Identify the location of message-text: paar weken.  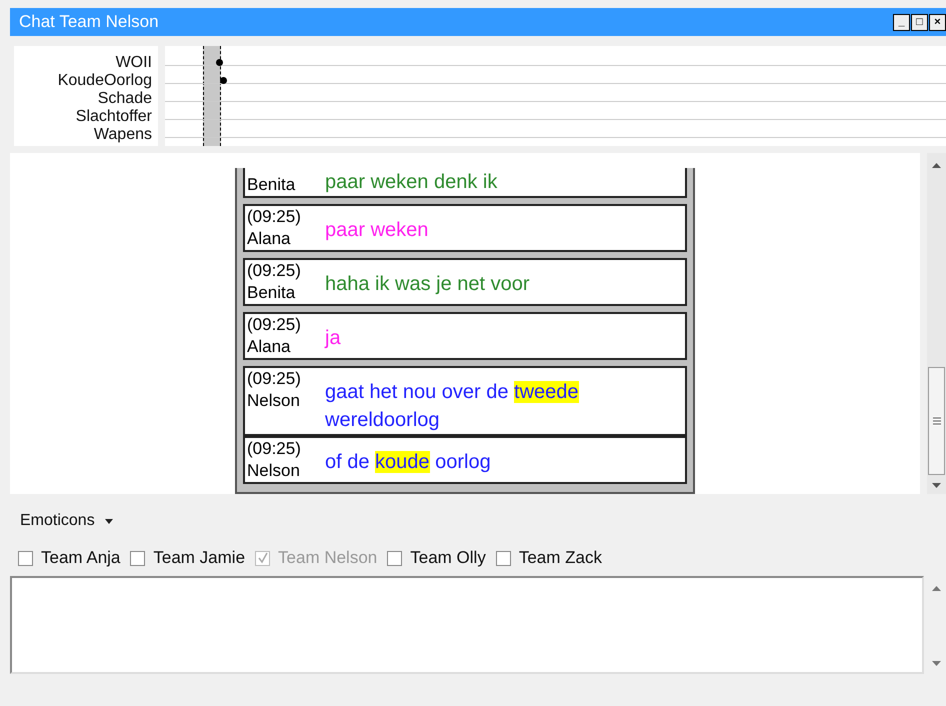
(376, 230).